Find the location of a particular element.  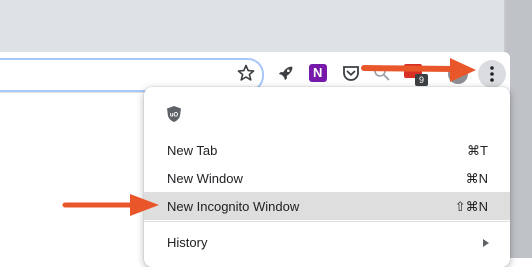

menu-item-new-window: New Window ⌘N is located at coordinates (327, 178).